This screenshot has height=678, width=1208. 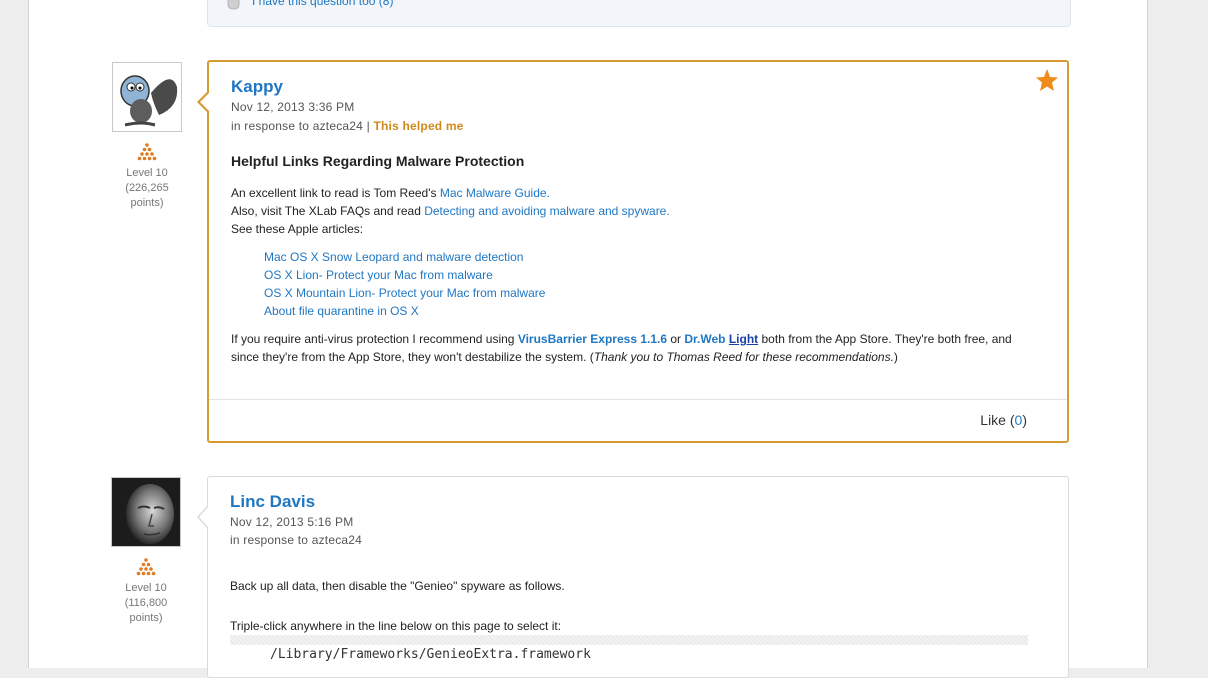 I want to click on question-actions-box: I have this question too (8), so click(x=639, y=13).